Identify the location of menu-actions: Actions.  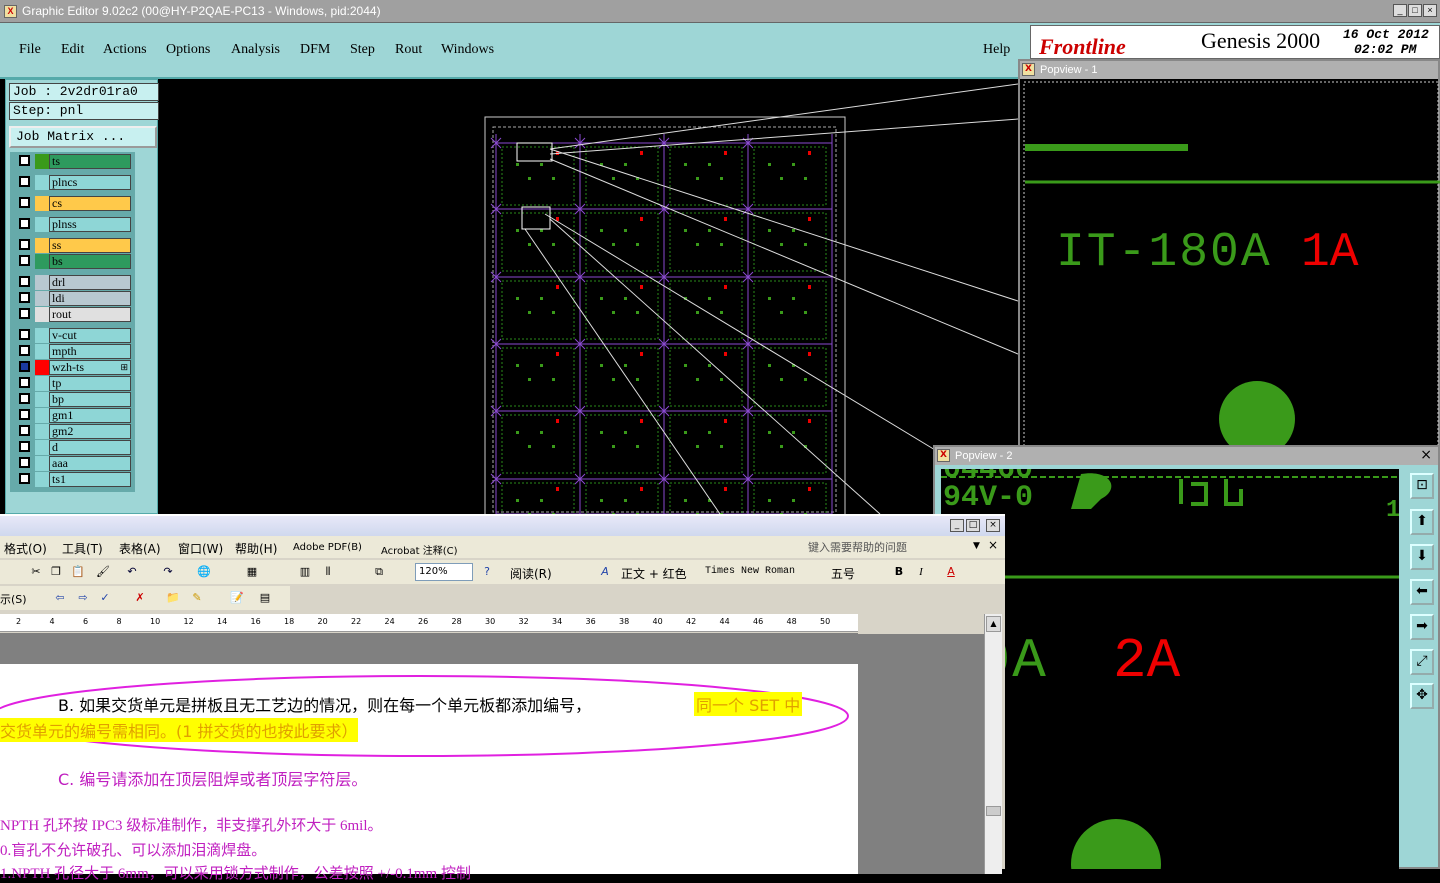
(125, 50).